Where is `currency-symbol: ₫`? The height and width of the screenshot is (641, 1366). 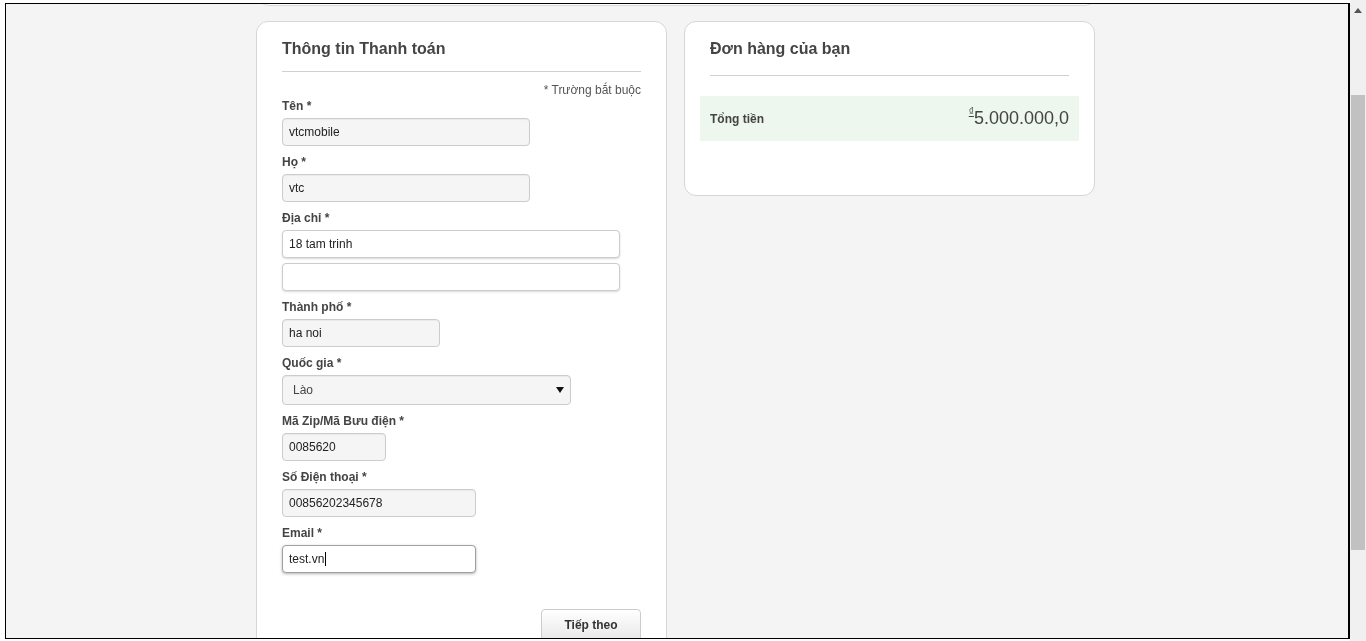 currency-symbol: ₫ is located at coordinates (971, 111).